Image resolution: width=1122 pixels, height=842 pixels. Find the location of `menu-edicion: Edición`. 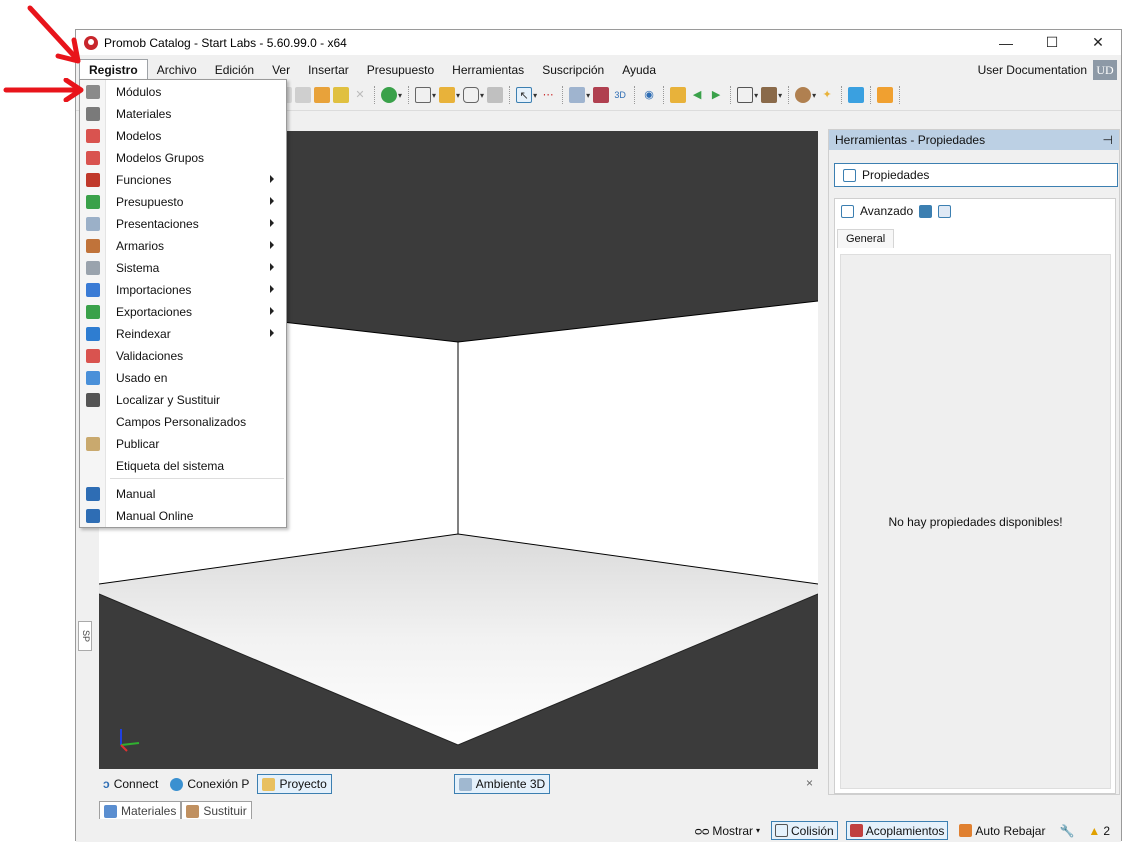

menu-edicion: Edición is located at coordinates (234, 70).